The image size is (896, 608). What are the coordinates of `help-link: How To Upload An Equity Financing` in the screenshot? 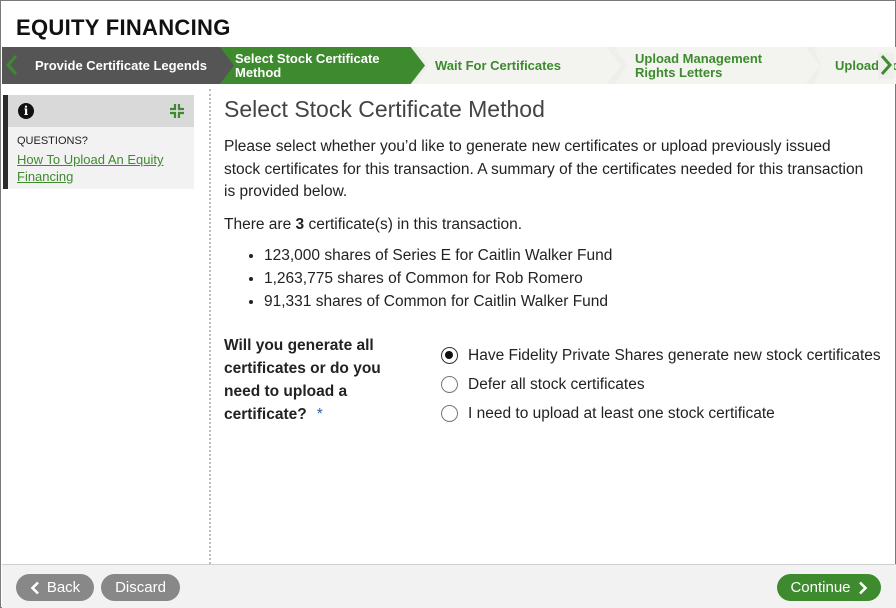 It's located at (97, 168).